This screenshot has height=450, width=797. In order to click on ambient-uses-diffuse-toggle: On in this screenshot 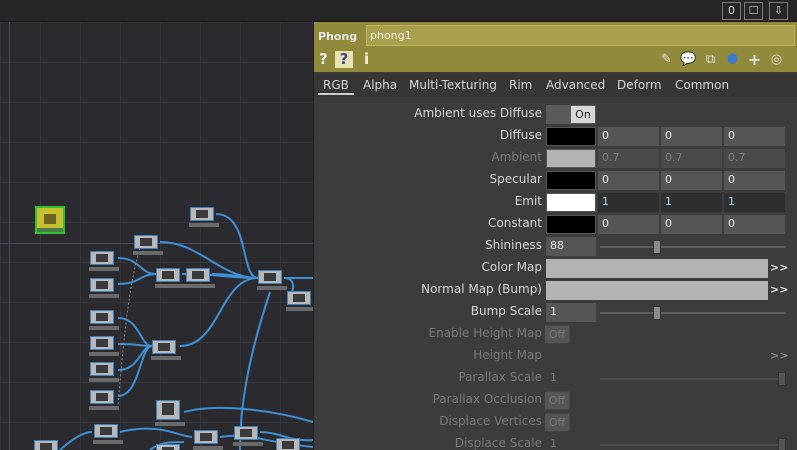, I will do `click(571, 114)`.